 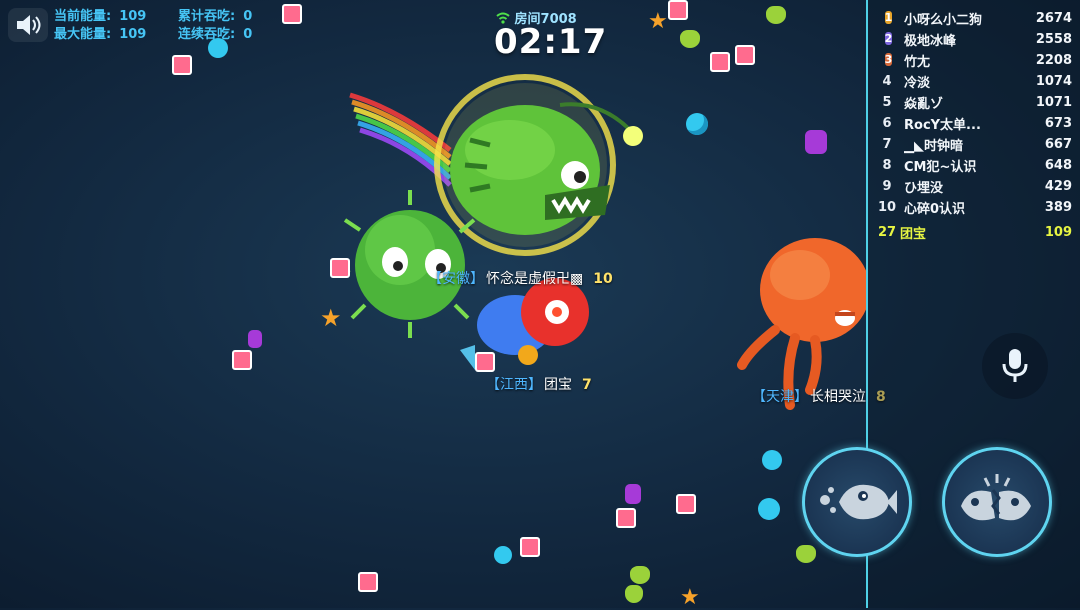 I want to click on dash-button, so click(x=857, y=502).